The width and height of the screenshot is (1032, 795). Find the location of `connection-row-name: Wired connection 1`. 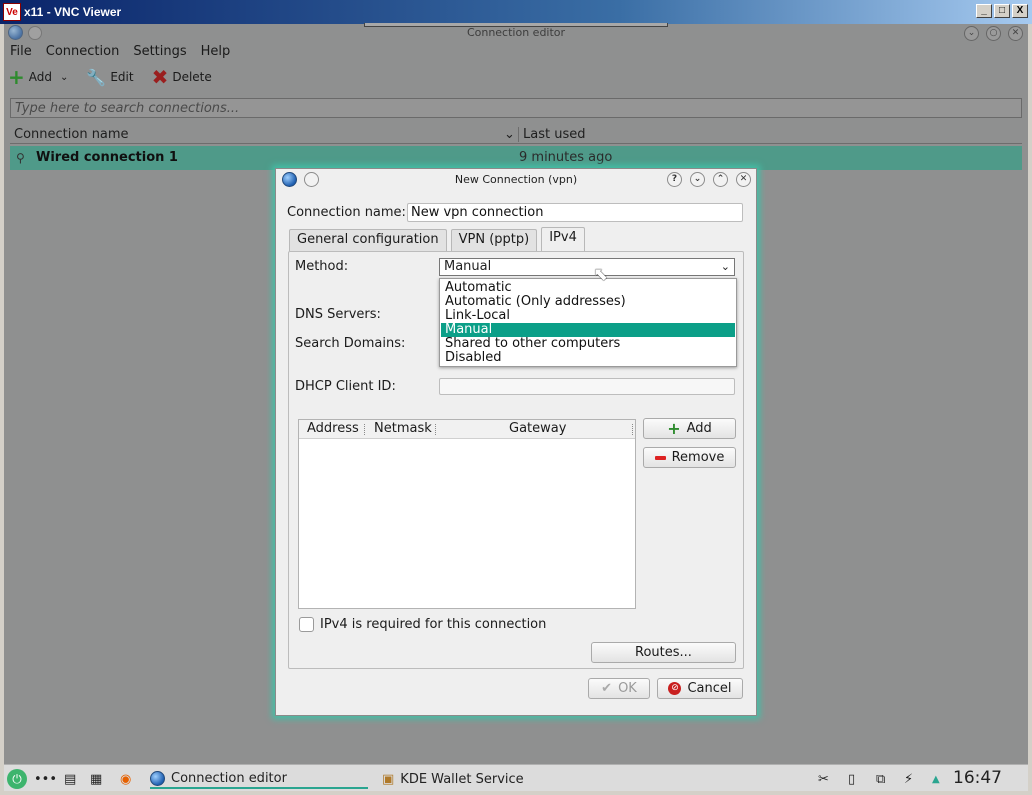

connection-row-name: Wired connection 1 is located at coordinates (107, 157).